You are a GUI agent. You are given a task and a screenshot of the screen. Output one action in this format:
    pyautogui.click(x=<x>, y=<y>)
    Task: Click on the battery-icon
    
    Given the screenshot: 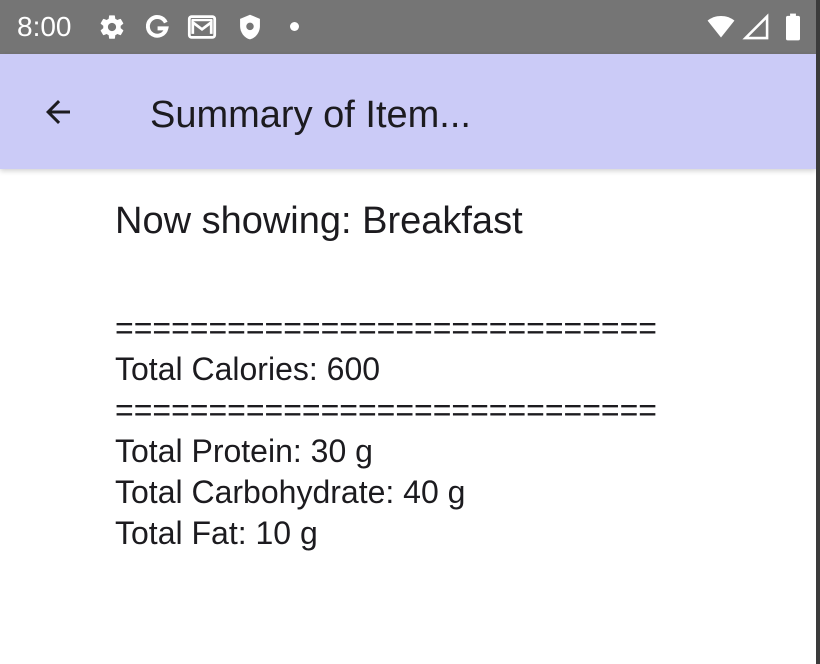 What is the action you would take?
    pyautogui.click(x=793, y=27)
    